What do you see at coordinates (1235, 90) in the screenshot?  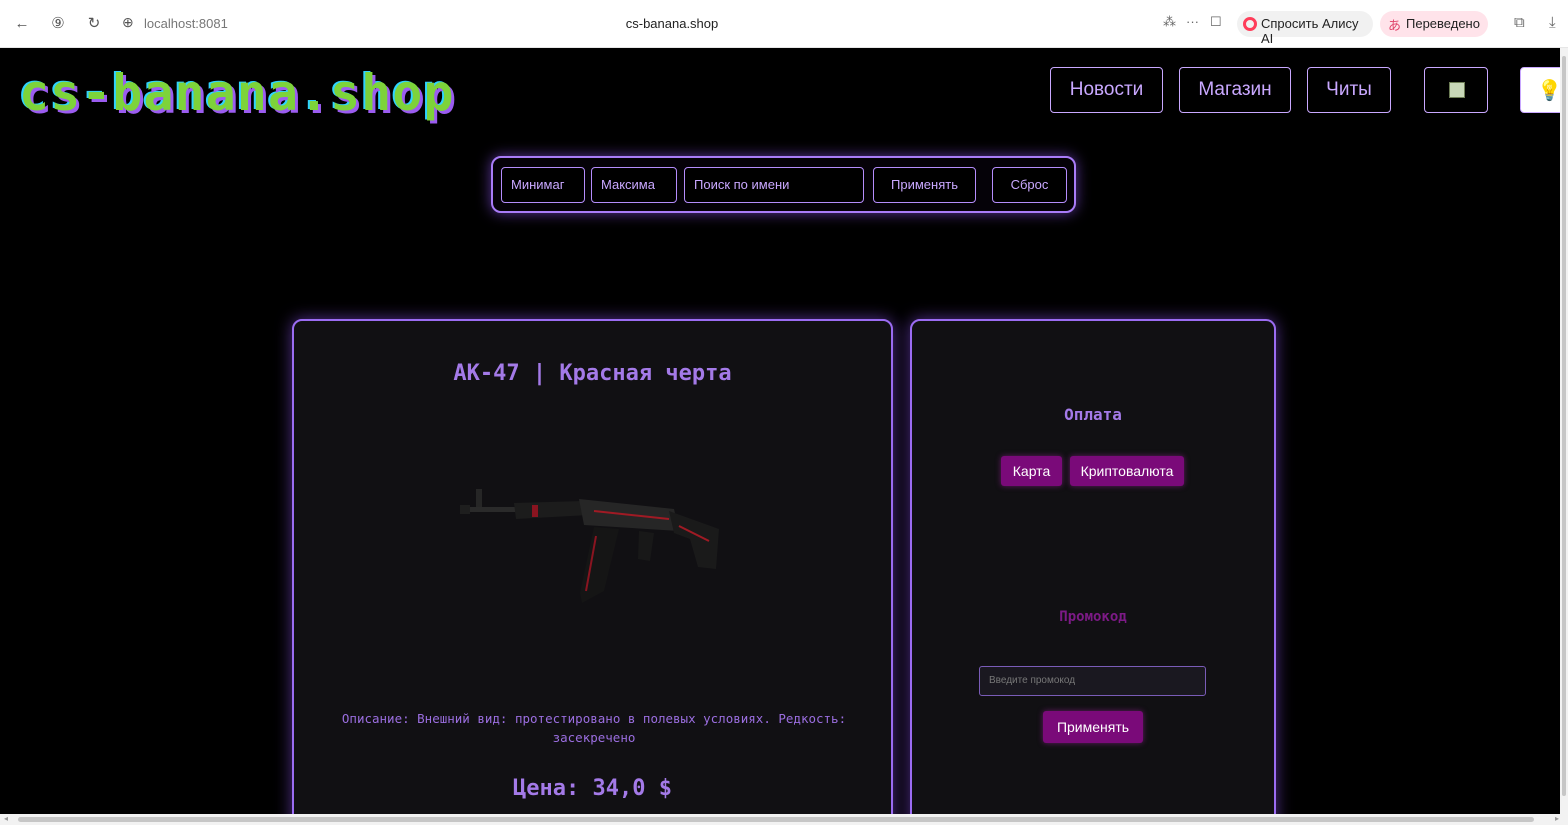 I see `nav-shop-button: Магазин` at bounding box center [1235, 90].